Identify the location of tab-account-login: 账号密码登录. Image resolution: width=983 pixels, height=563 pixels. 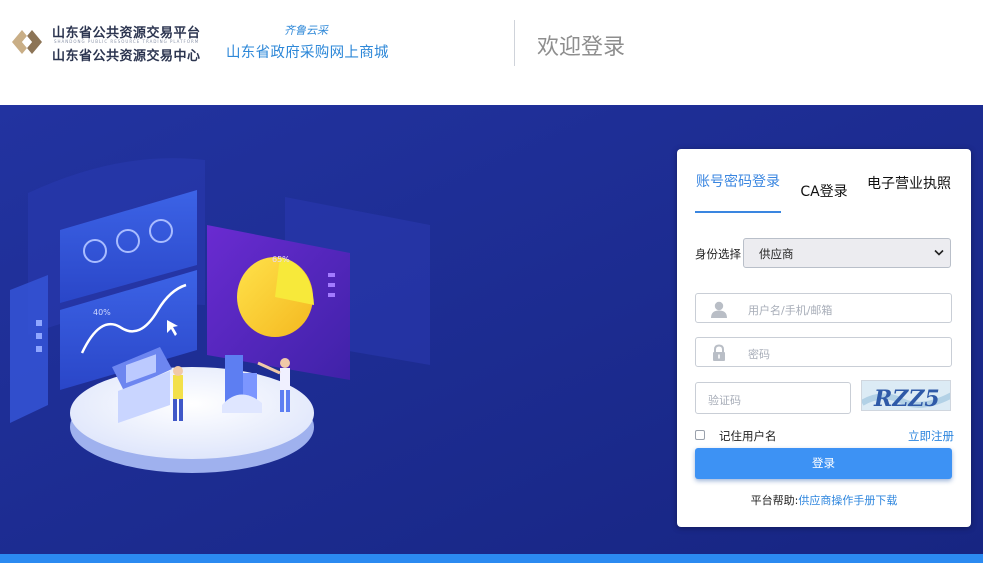
(738, 182).